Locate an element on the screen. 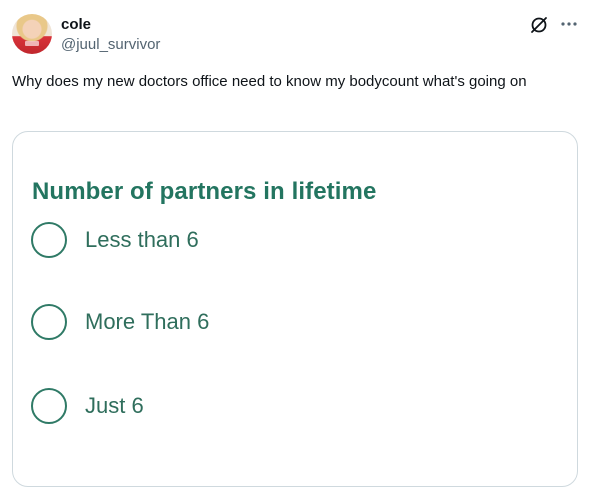 This screenshot has width=590, height=502. option-more-than-6: More Than 6 is located at coordinates (181, 322).